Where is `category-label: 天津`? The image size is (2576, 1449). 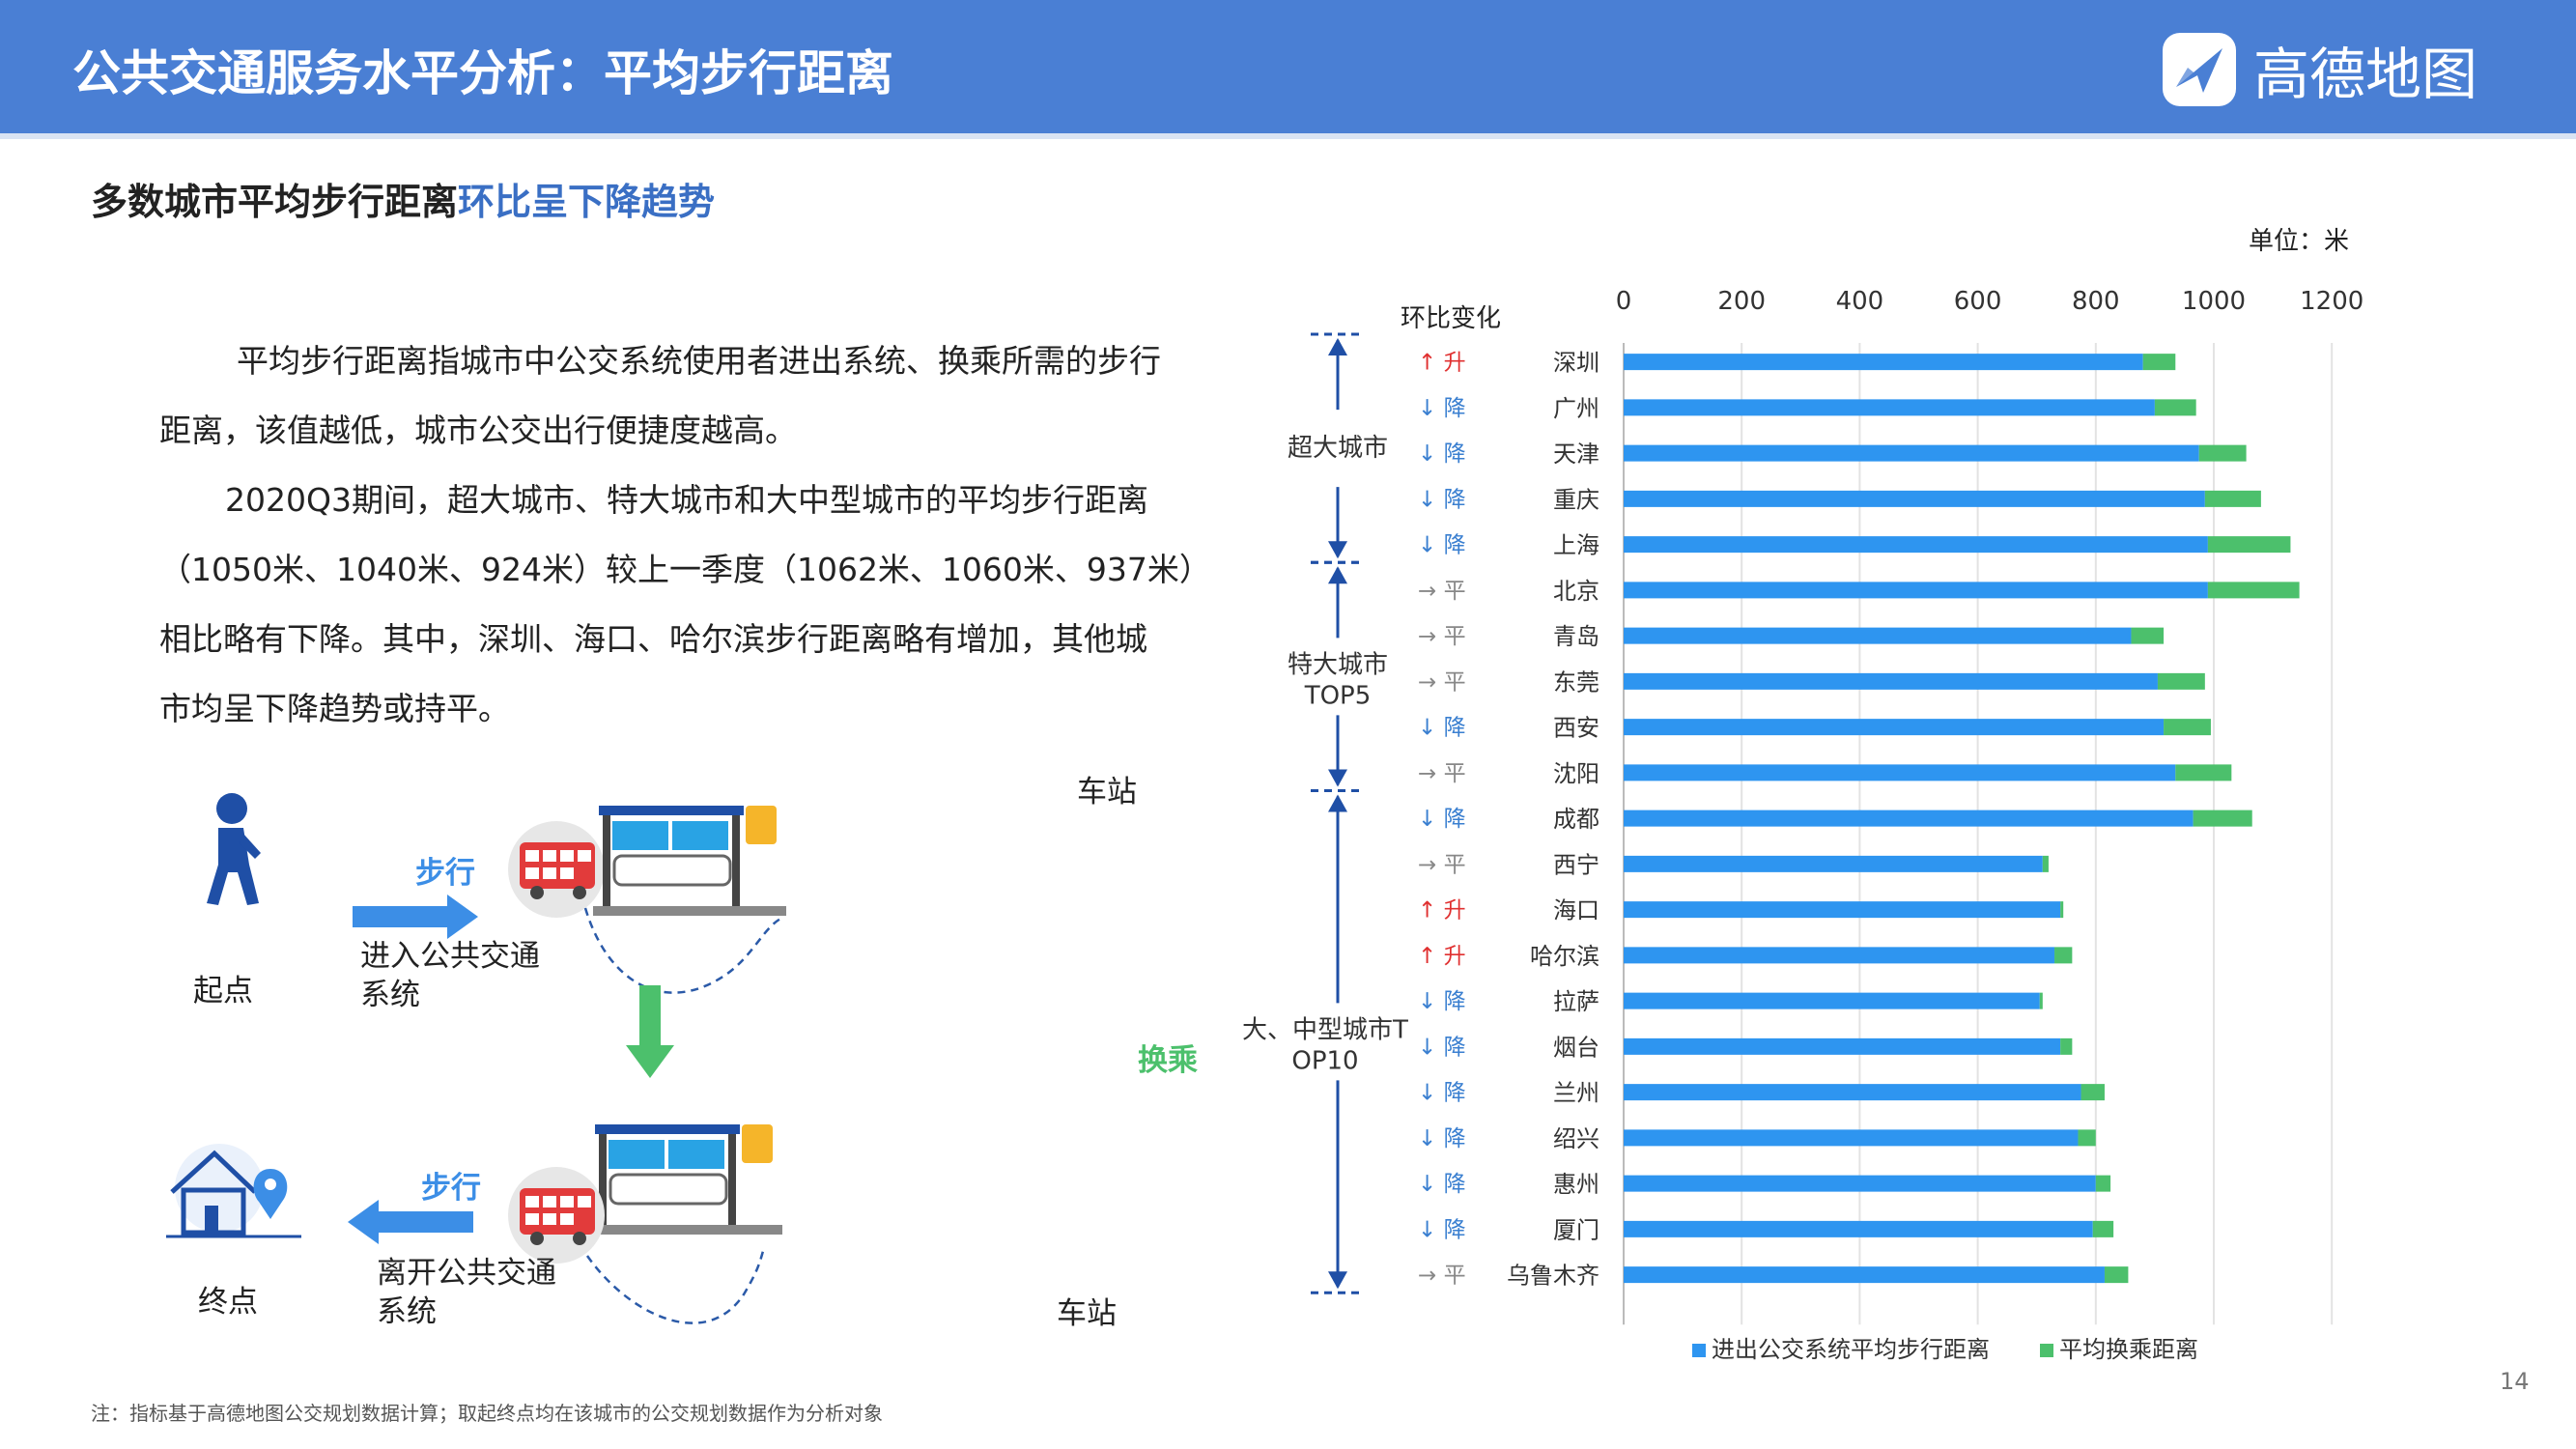 category-label: 天津 is located at coordinates (1576, 454).